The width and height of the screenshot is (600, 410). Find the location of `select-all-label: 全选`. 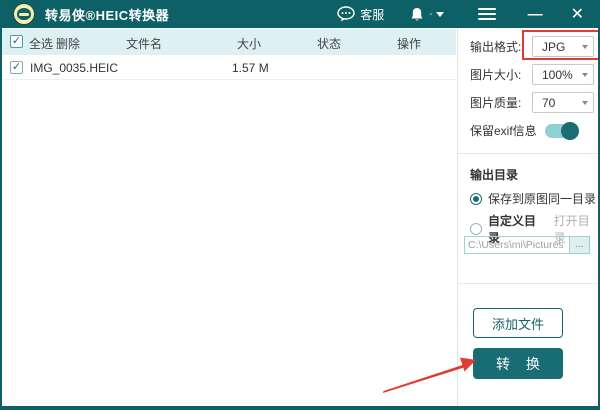

select-all-label: 全选 is located at coordinates (41, 43).